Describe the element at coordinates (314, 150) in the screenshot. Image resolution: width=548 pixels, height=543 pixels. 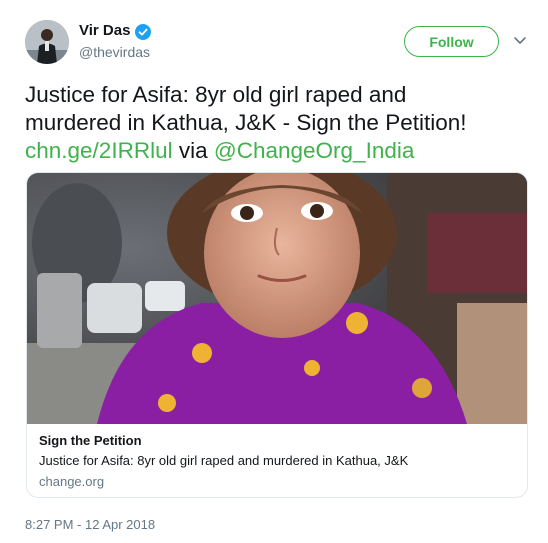
I see `mention-link: @ChangeOrg_India` at that location.